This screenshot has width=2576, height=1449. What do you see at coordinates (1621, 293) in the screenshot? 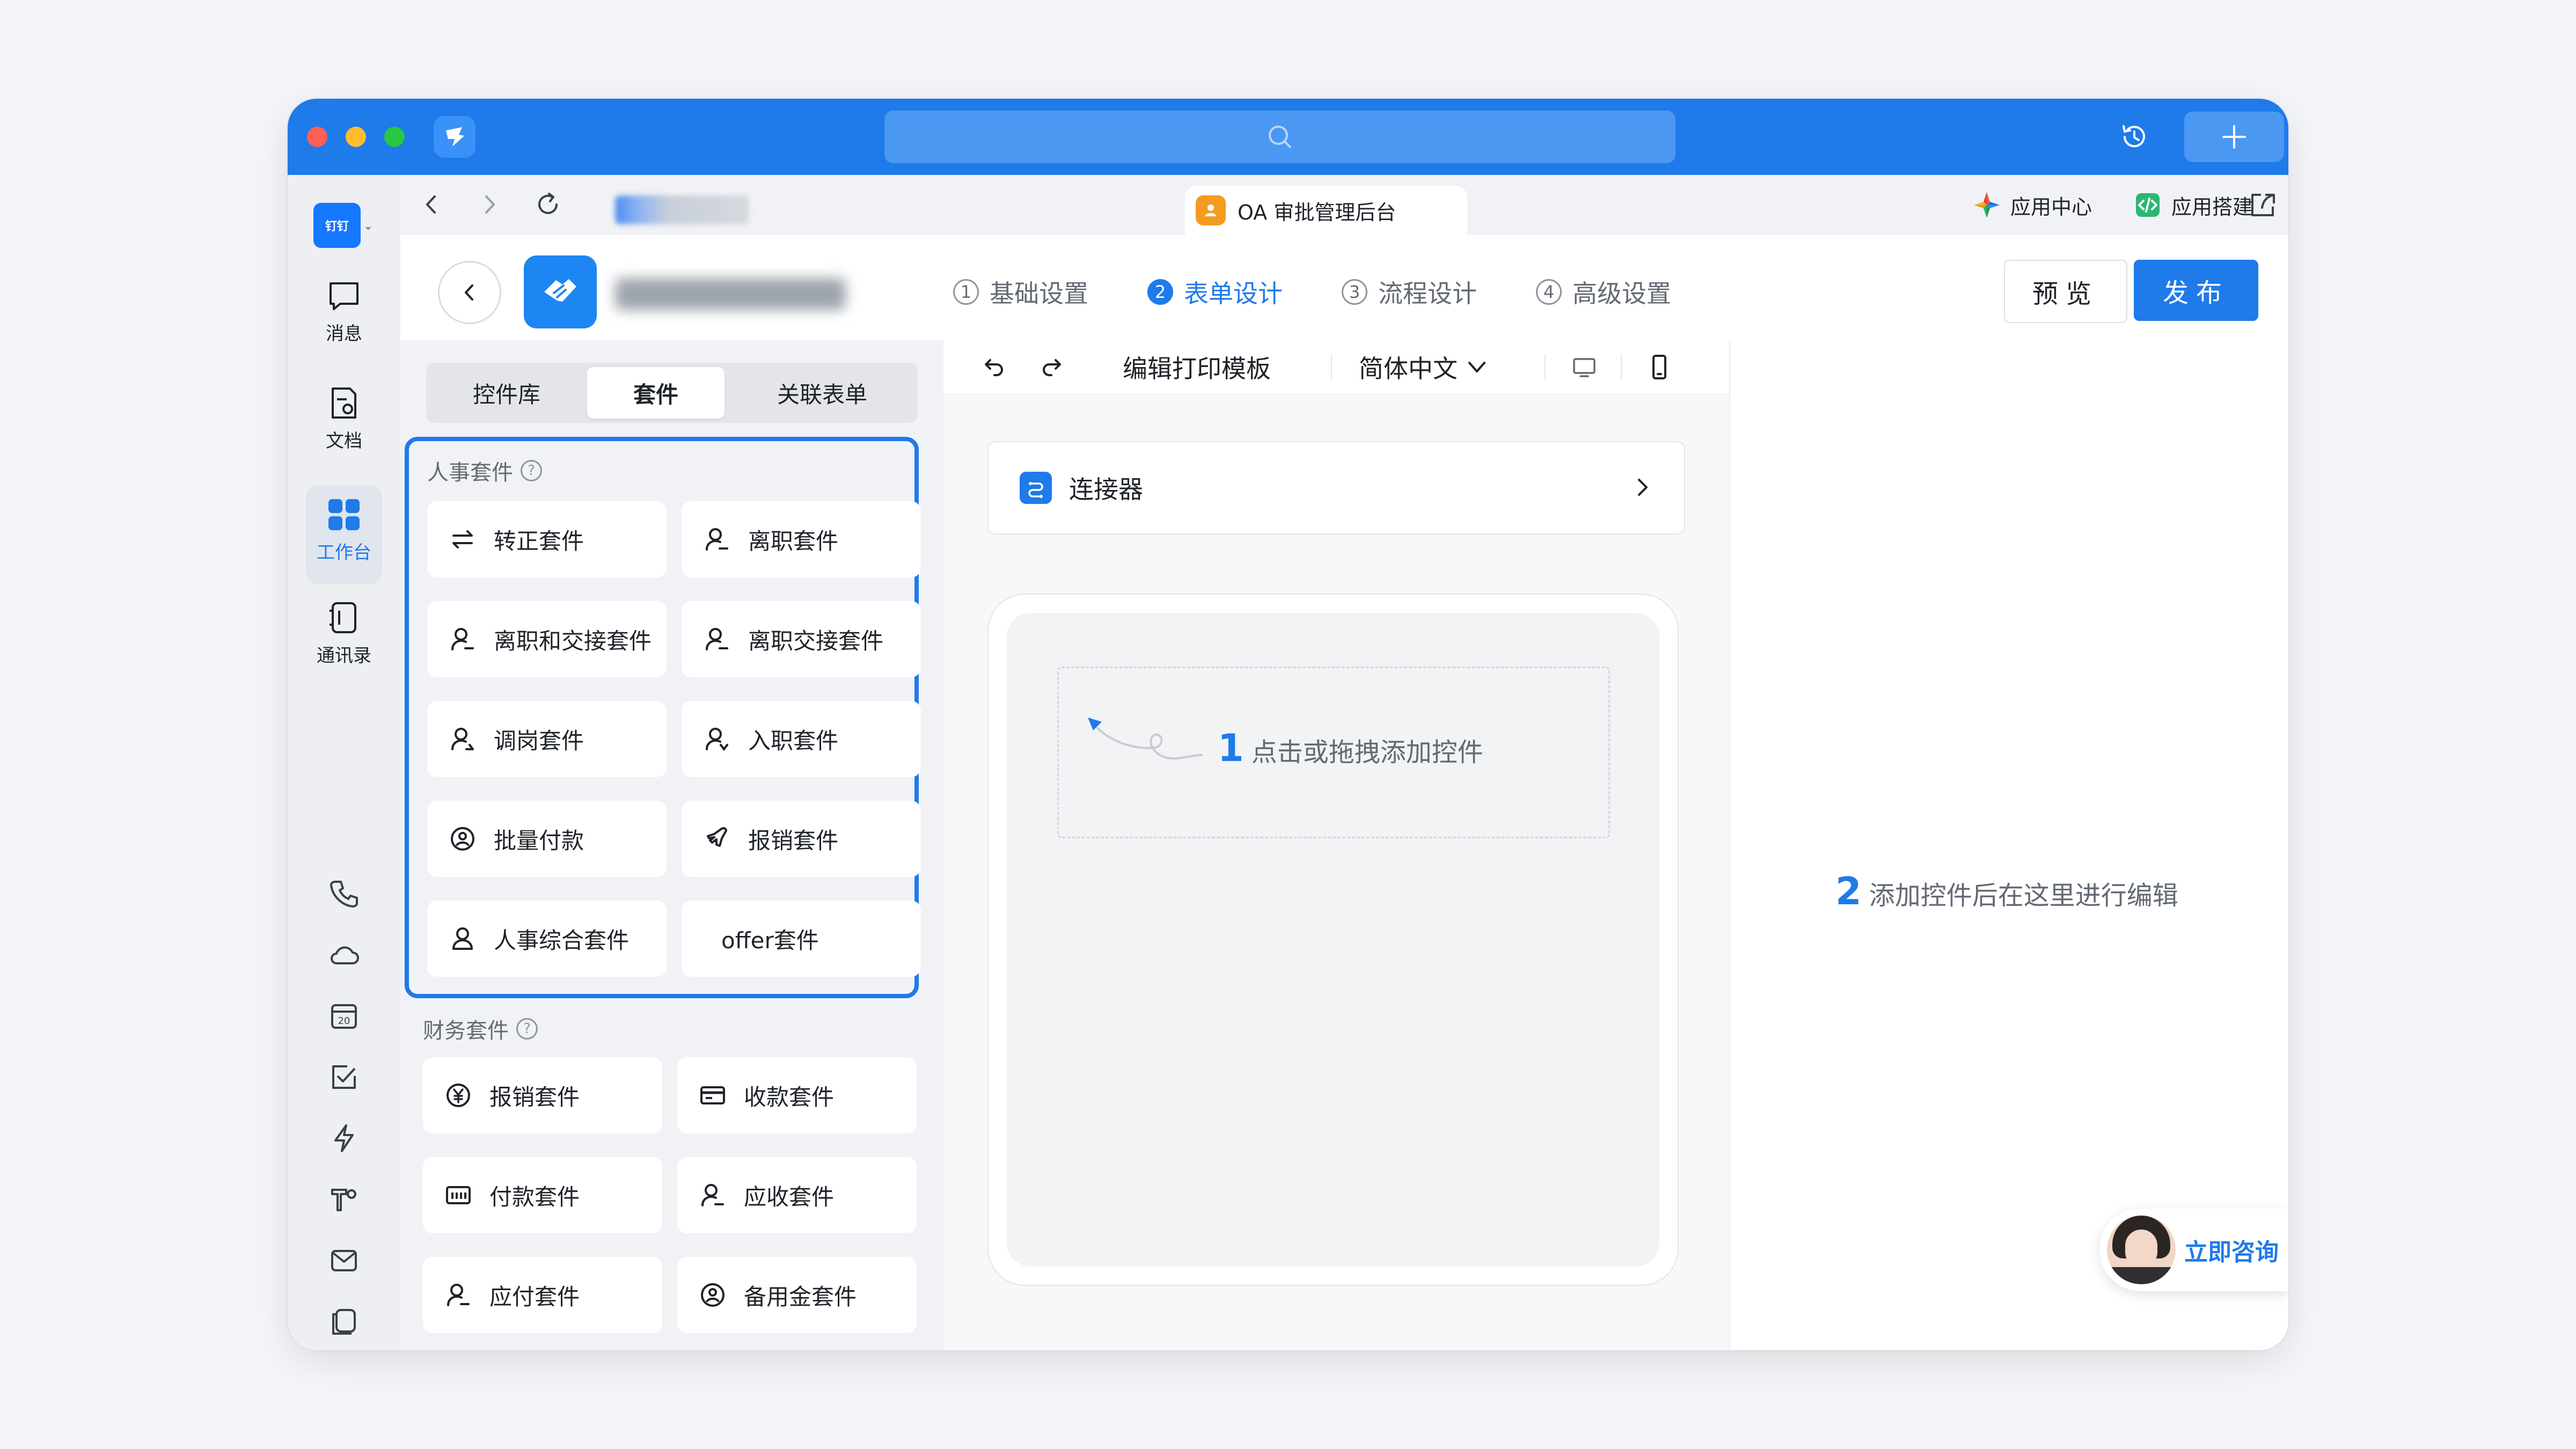
I see `step-label: 高级设置` at bounding box center [1621, 293].